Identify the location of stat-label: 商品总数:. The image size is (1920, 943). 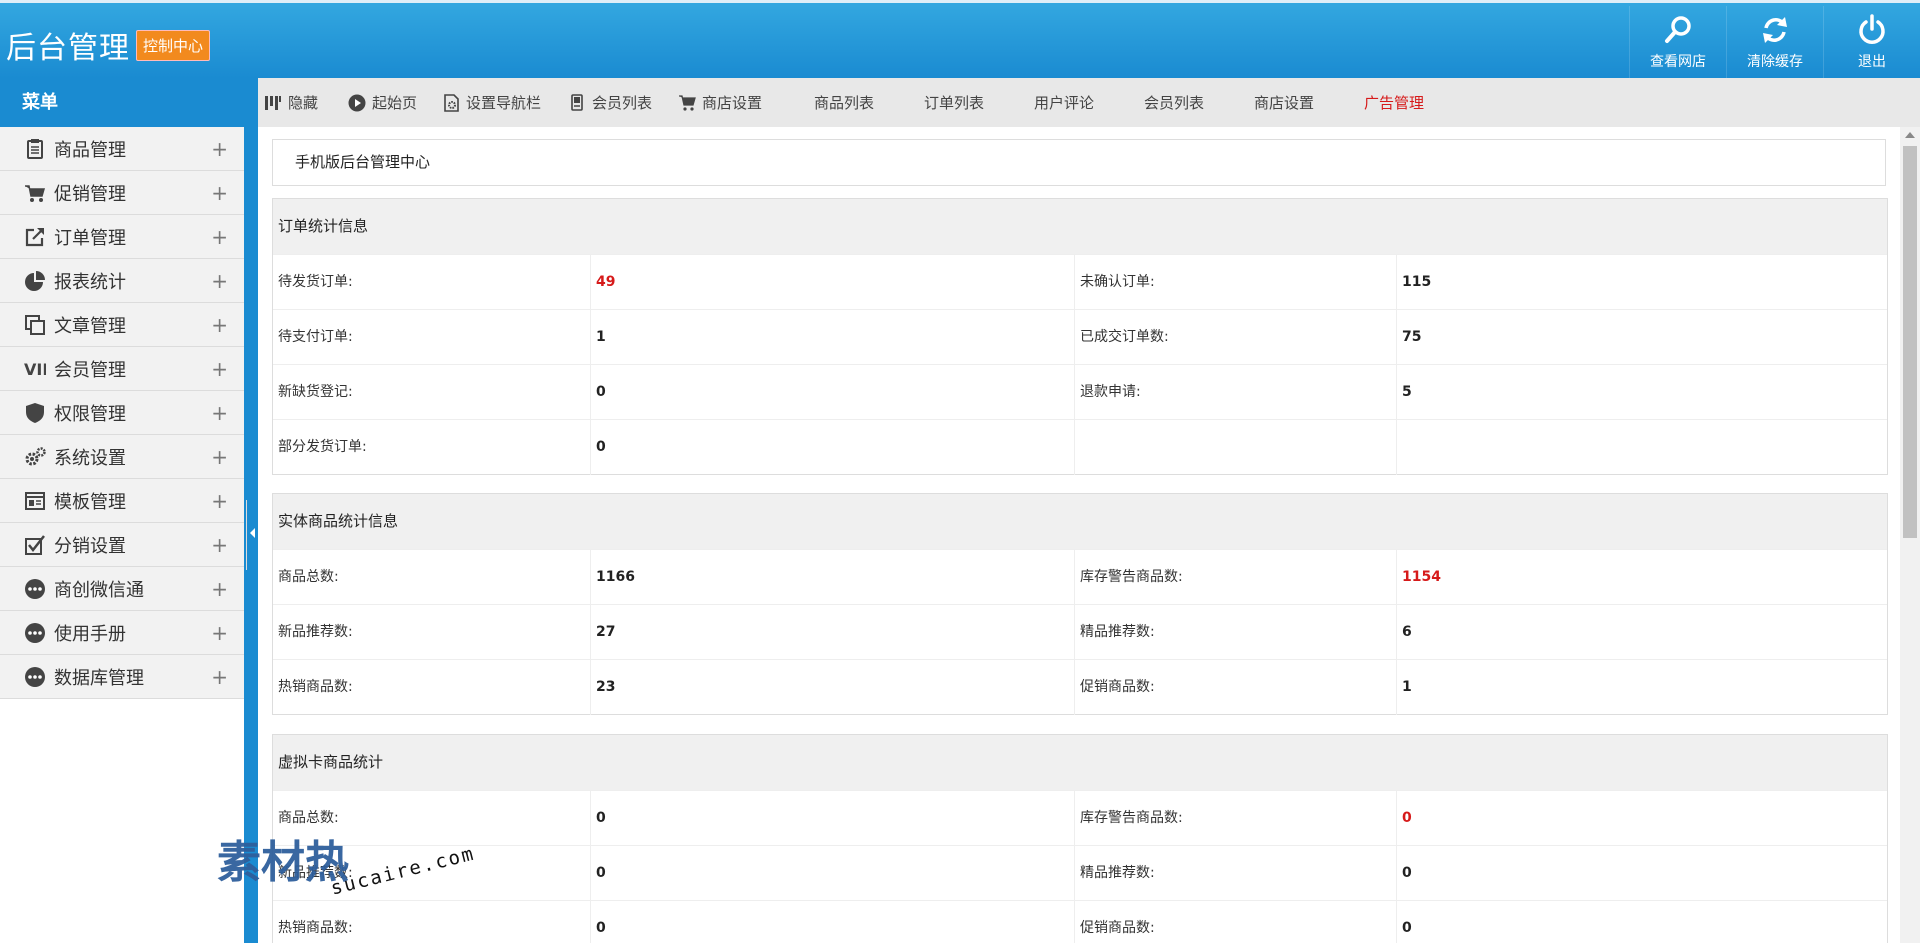
(432, 577).